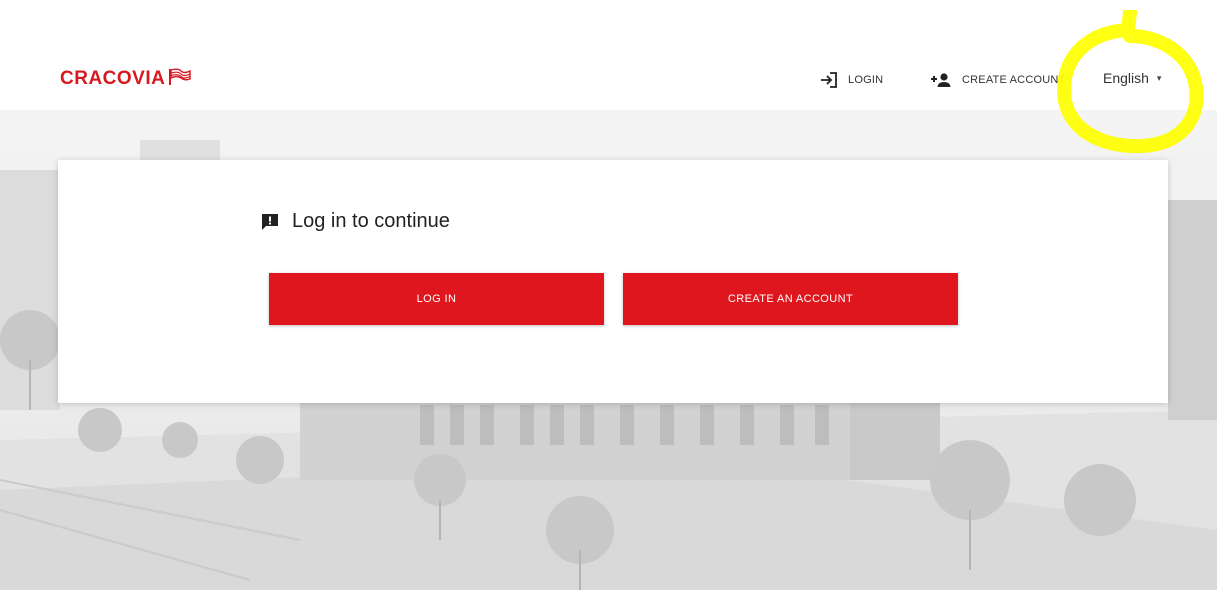 Image resolution: width=1217 pixels, height=590 pixels. What do you see at coordinates (829, 80) in the screenshot?
I see `login-arrow-icon` at bounding box center [829, 80].